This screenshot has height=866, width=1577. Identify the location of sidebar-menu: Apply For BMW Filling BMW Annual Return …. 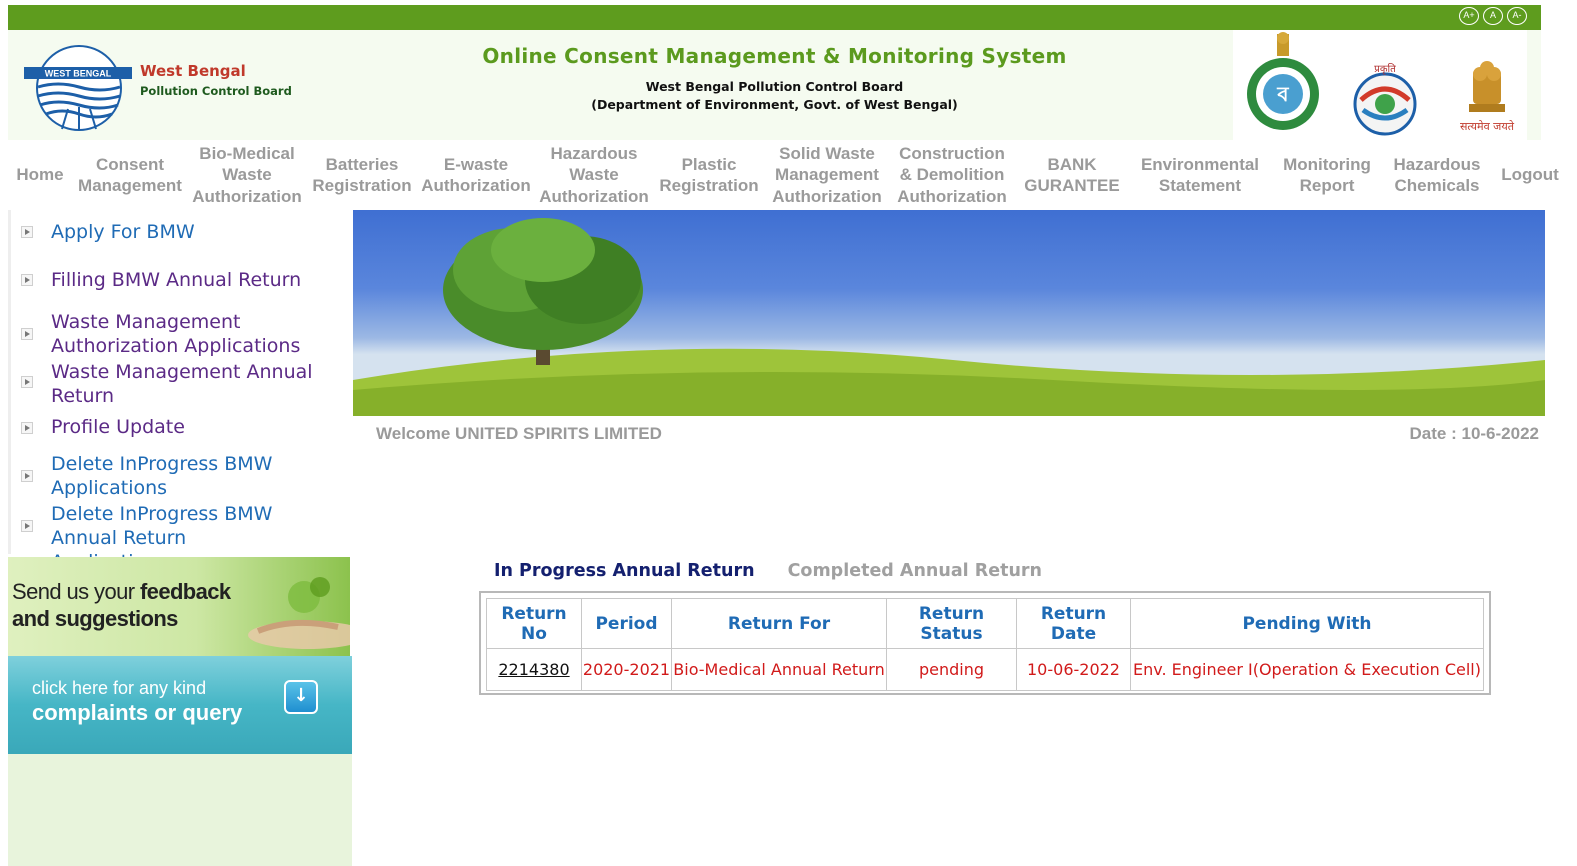
(180, 391).